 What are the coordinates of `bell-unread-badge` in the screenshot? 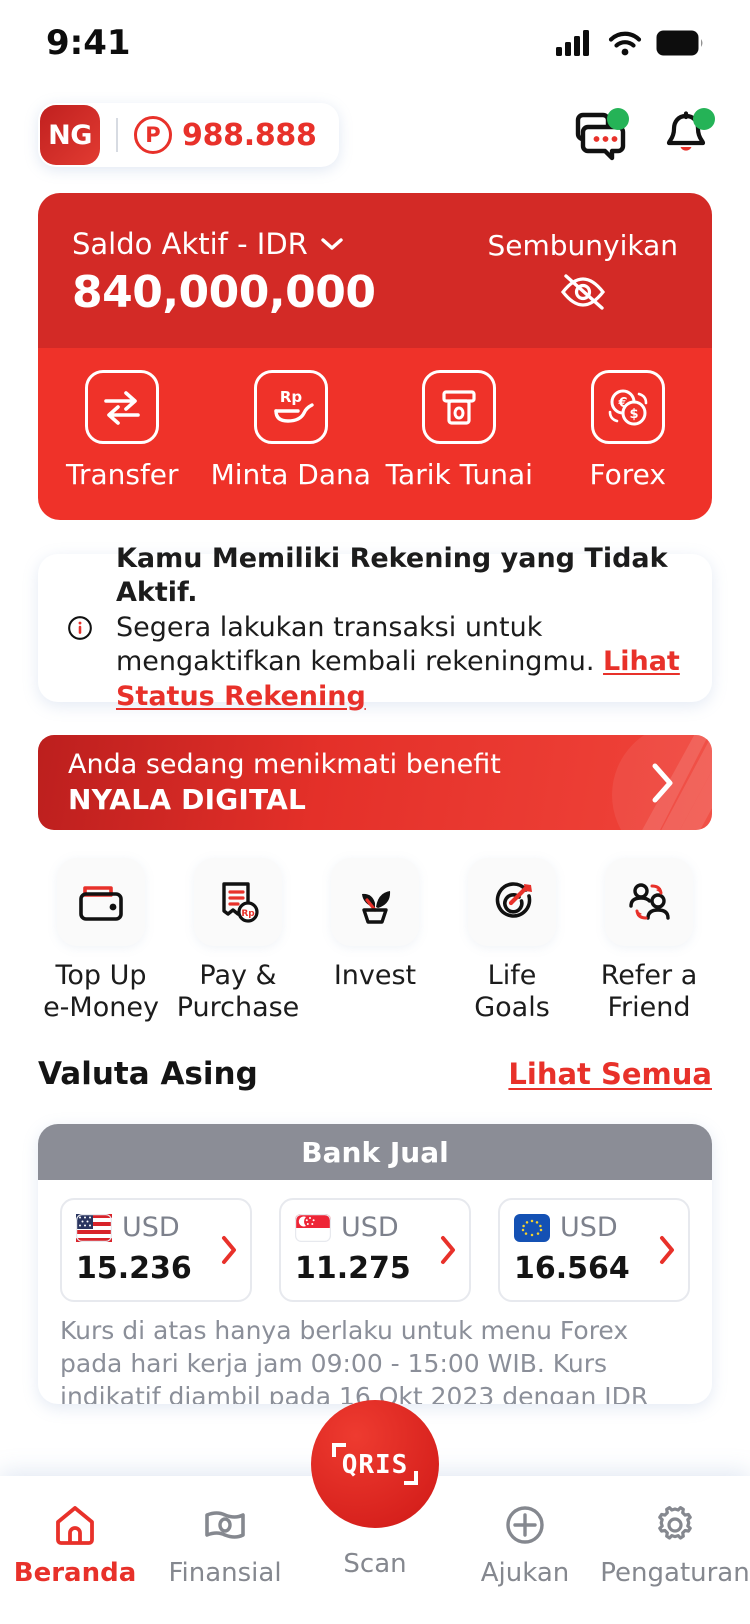 It's located at (704, 119).